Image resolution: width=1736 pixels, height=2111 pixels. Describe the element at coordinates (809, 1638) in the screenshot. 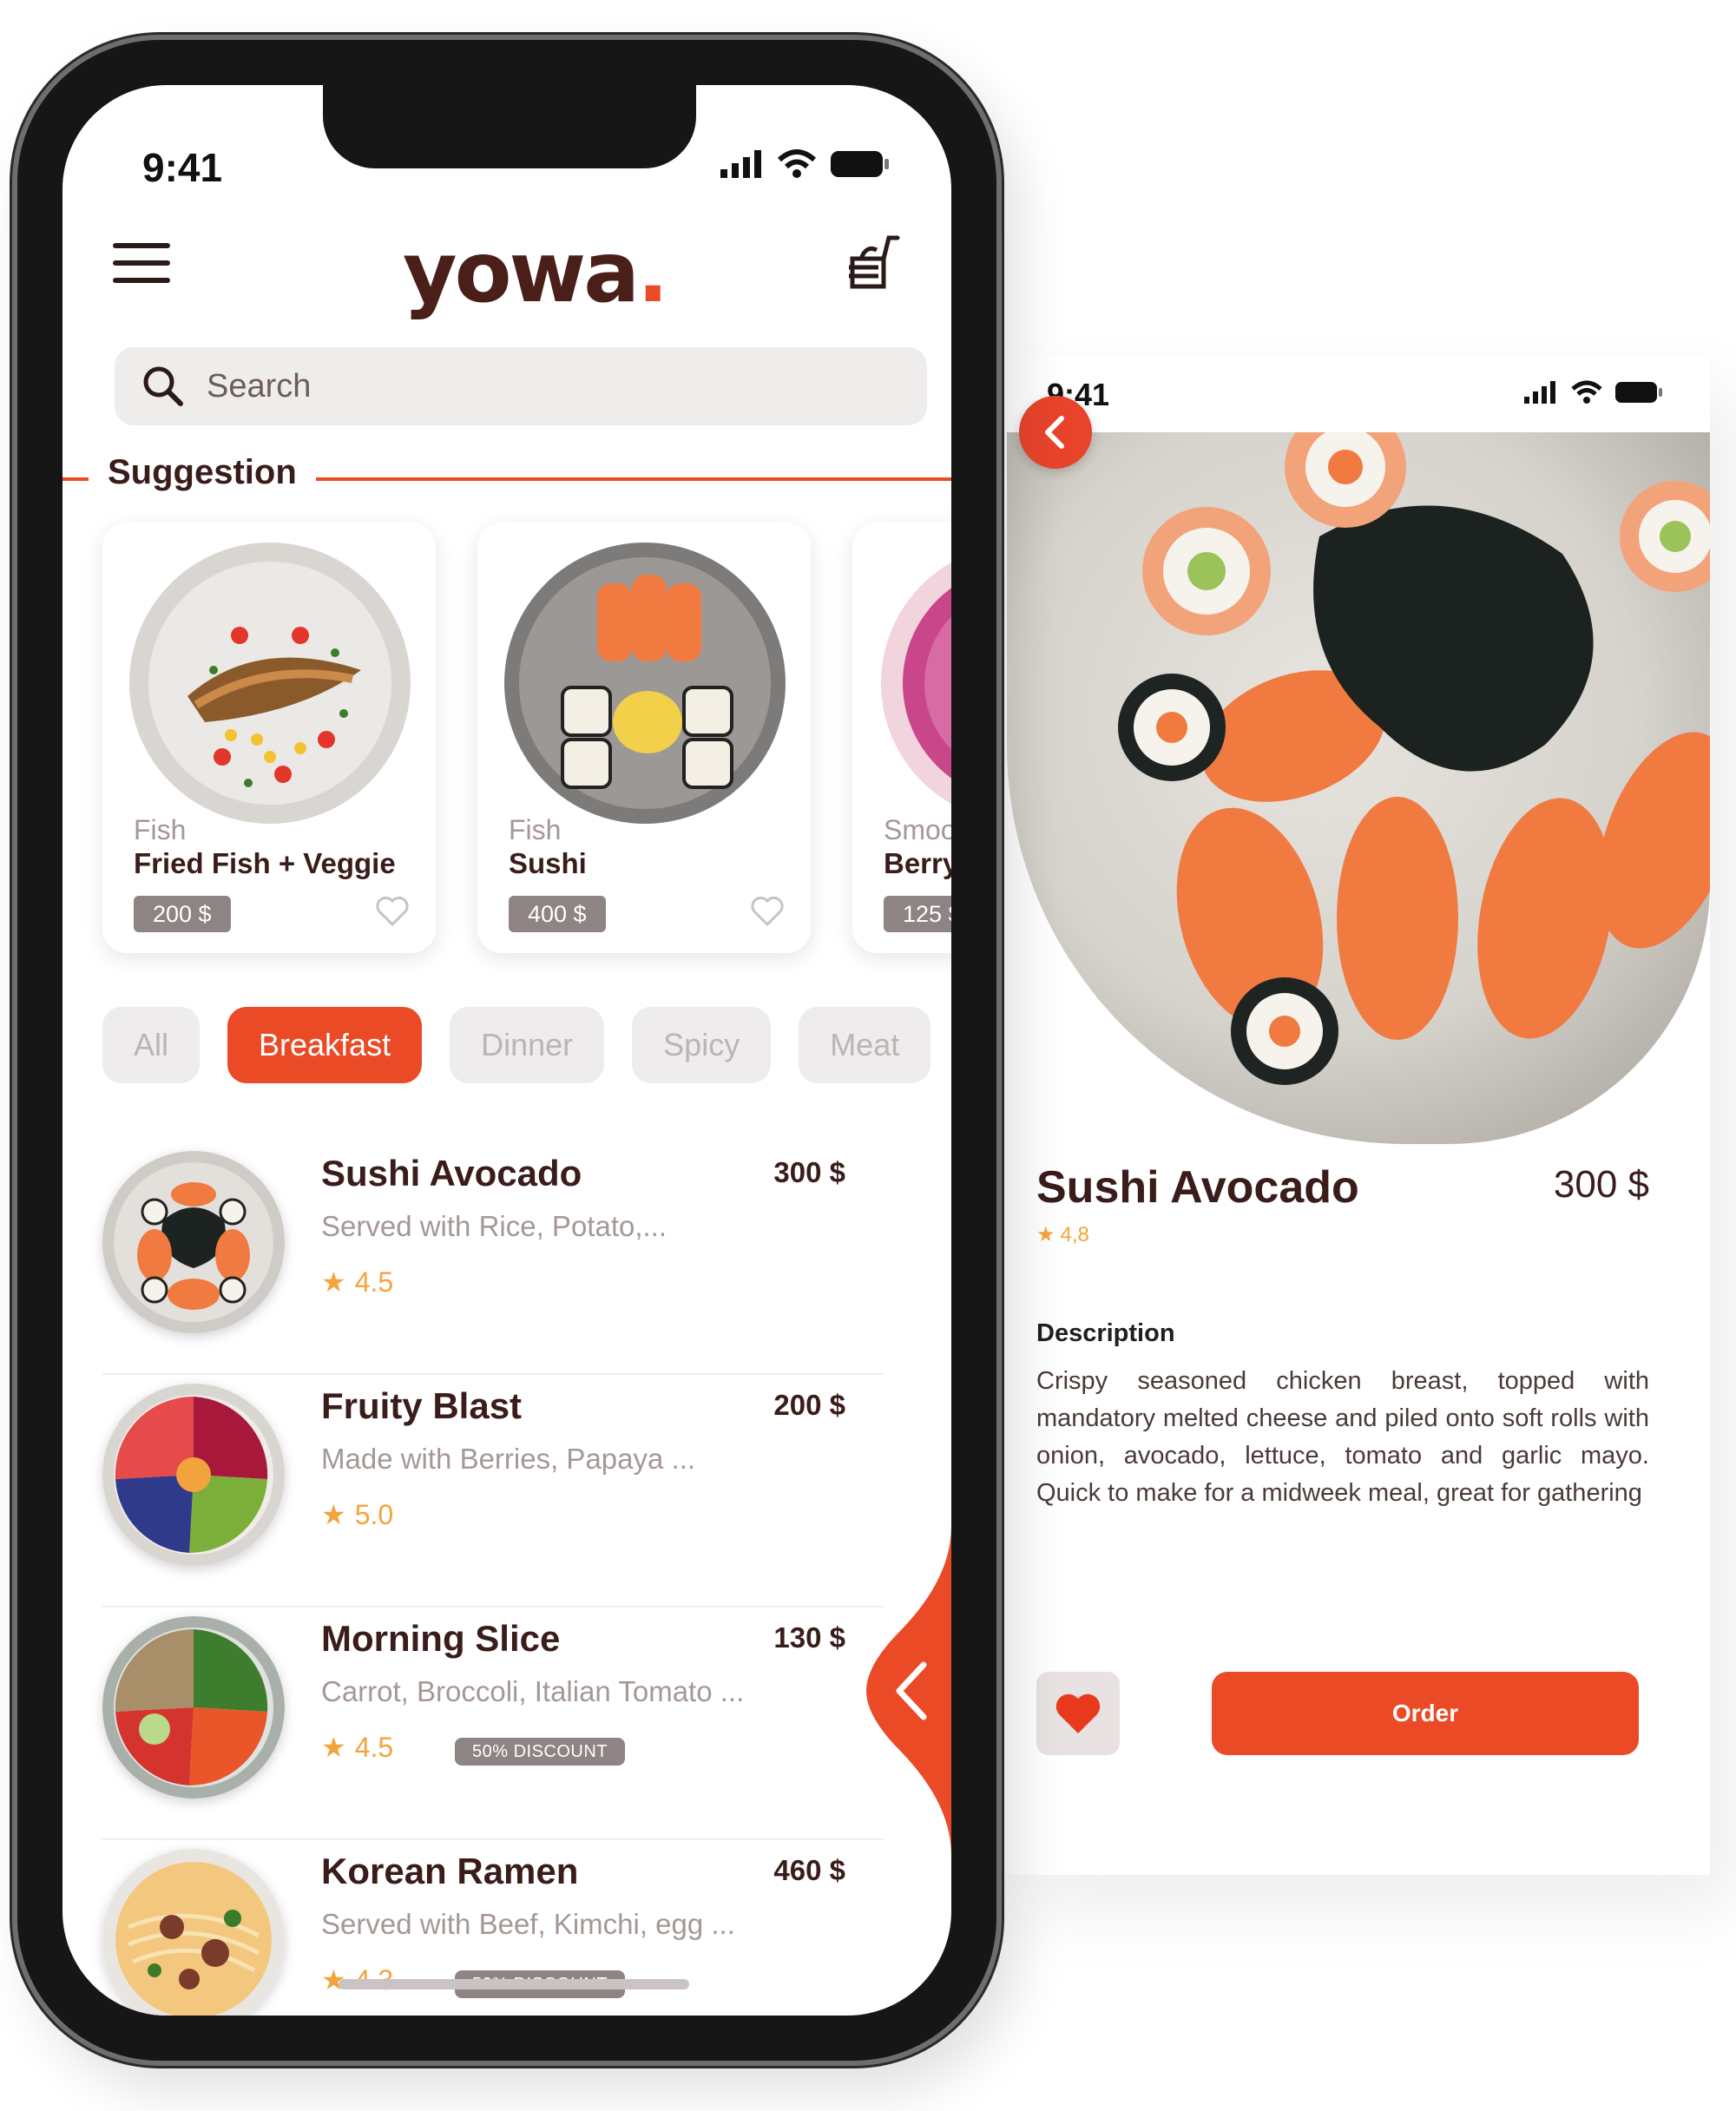

I see `dish-price: 130 $` at that location.